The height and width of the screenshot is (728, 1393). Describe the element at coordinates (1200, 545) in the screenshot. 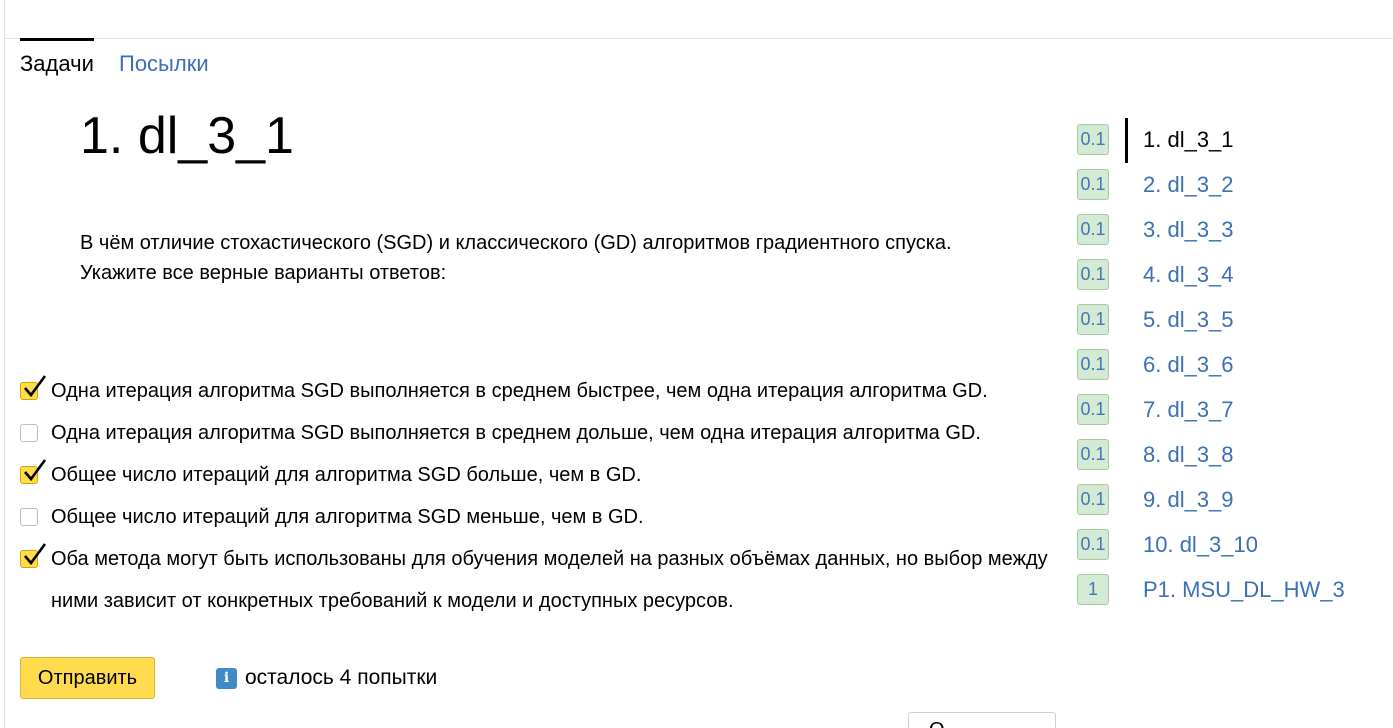

I see `problem-link: 10. dl_3_10` at that location.